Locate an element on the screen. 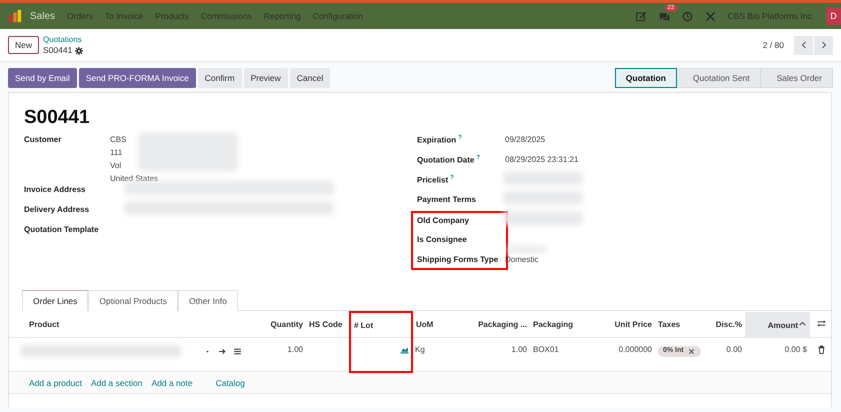 The width and height of the screenshot is (841, 412). action-button: Confirm is located at coordinates (220, 78).